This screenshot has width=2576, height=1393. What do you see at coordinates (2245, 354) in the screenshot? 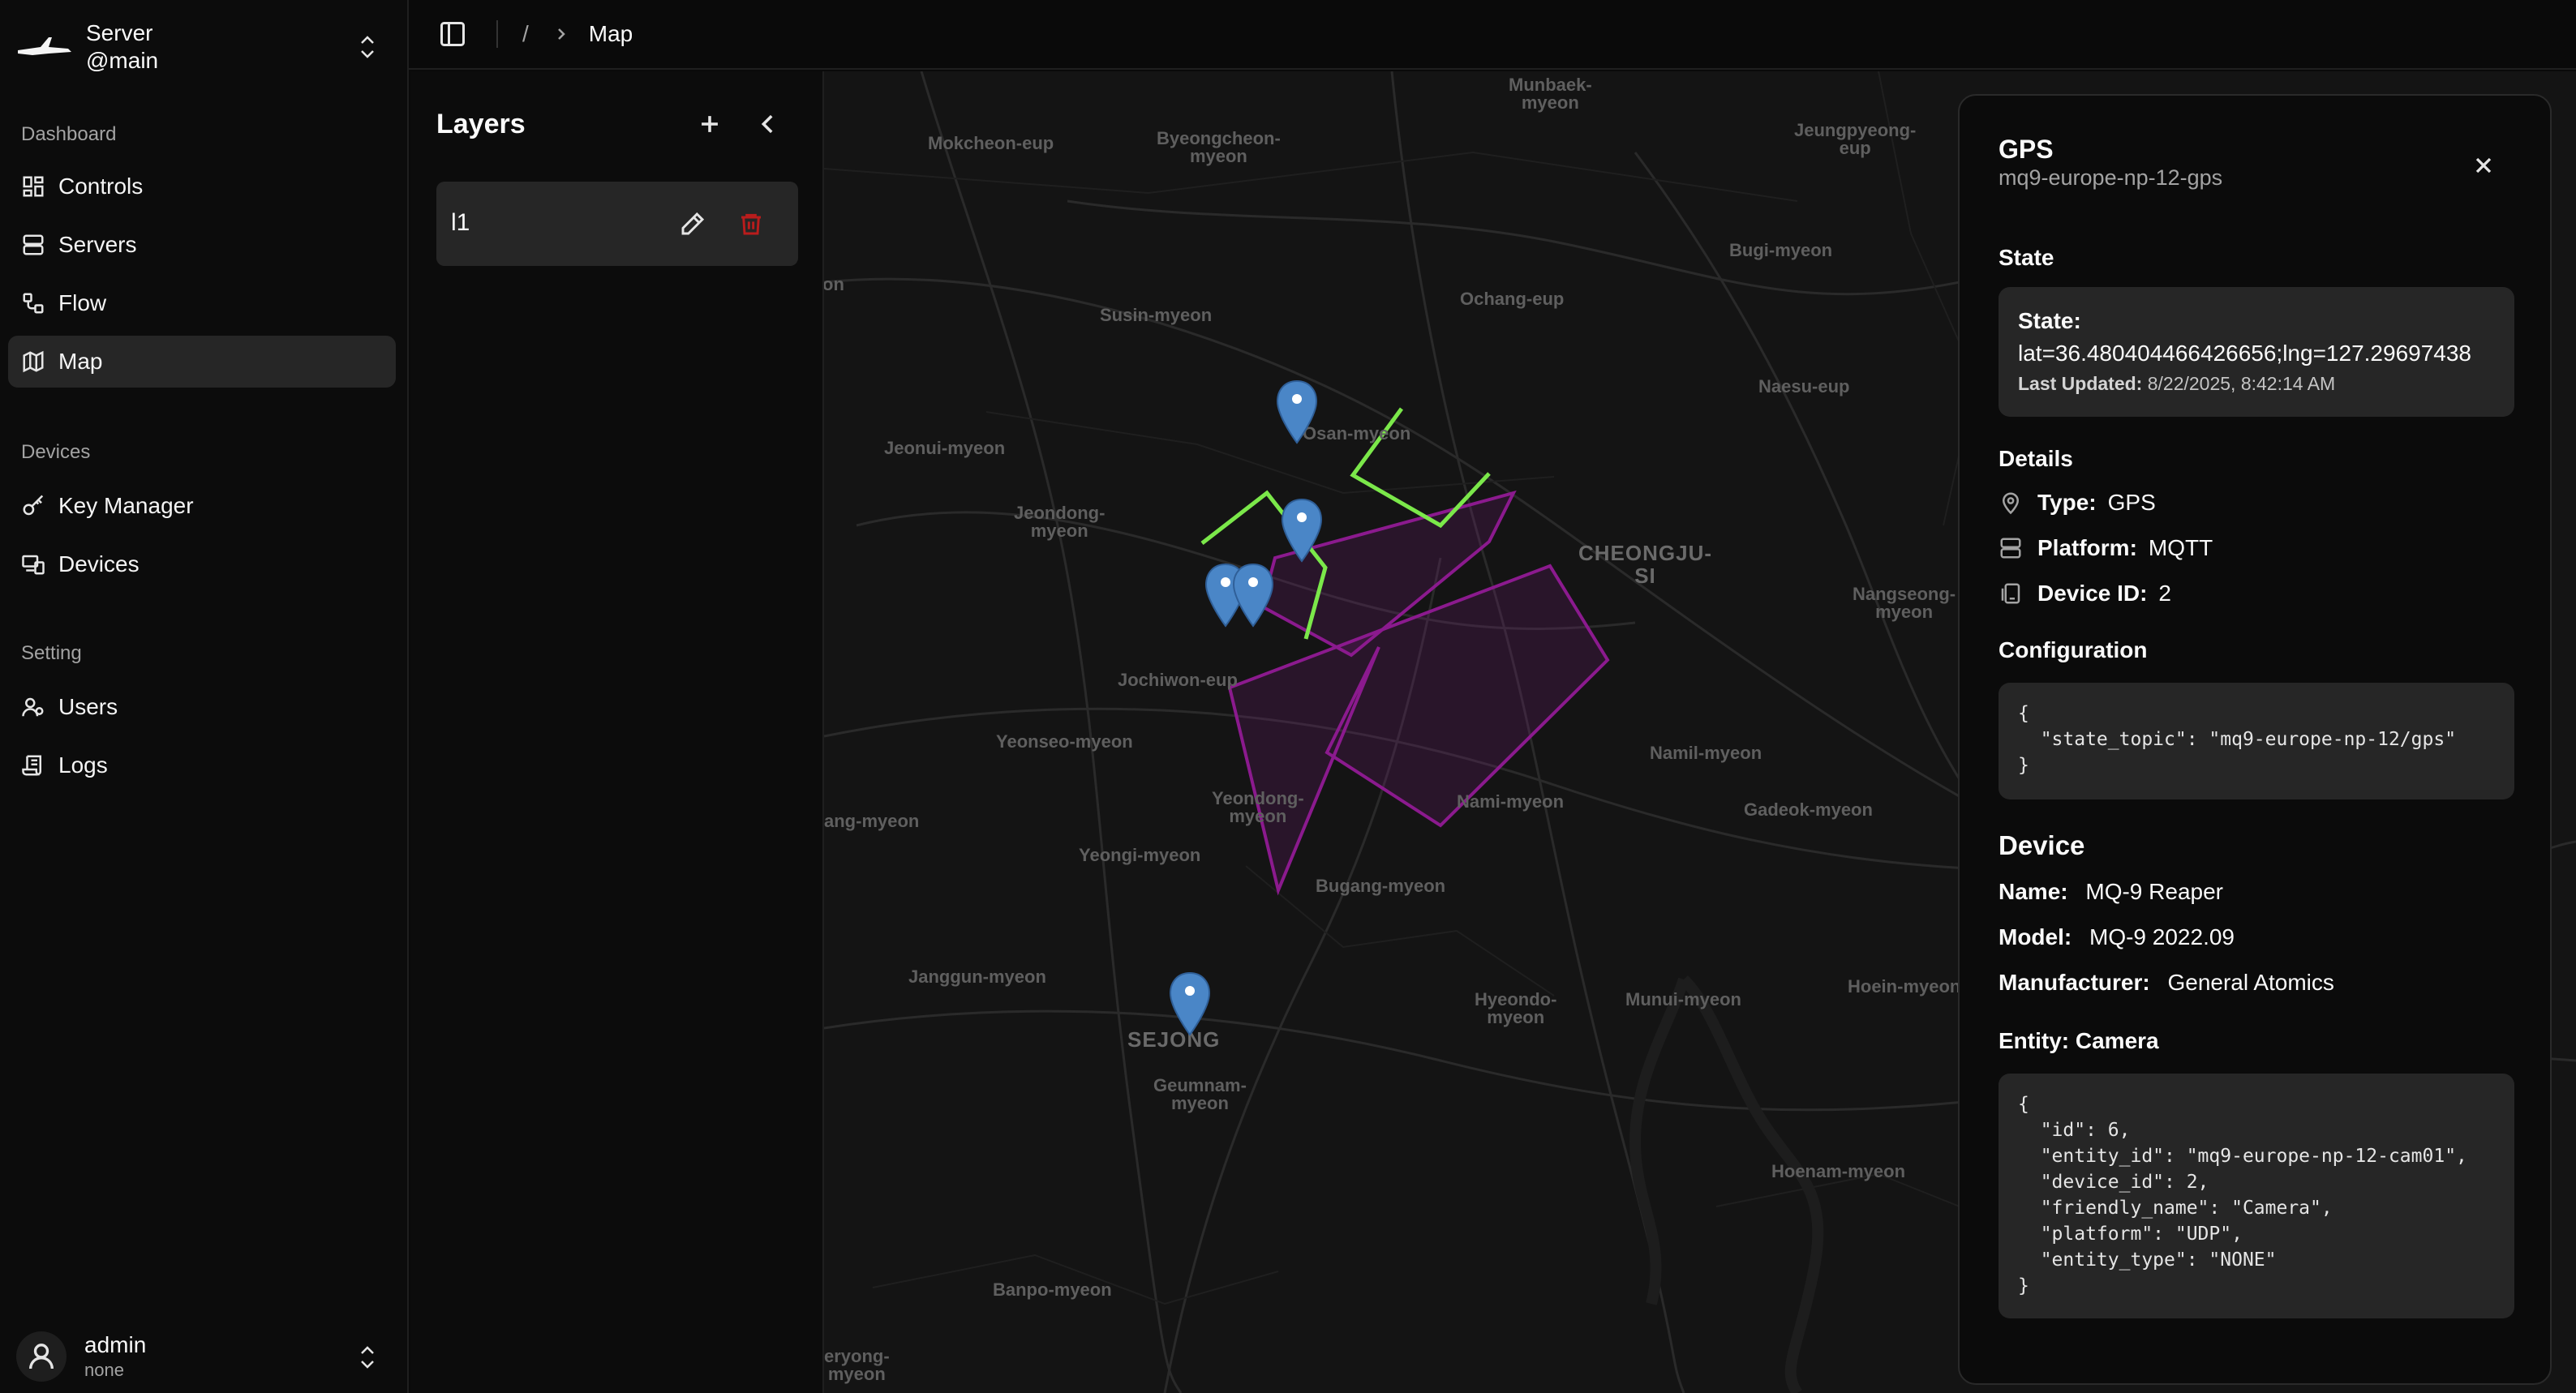
I see `state-value: lat=36.480404466426656;lng=127.29697438` at bounding box center [2245, 354].